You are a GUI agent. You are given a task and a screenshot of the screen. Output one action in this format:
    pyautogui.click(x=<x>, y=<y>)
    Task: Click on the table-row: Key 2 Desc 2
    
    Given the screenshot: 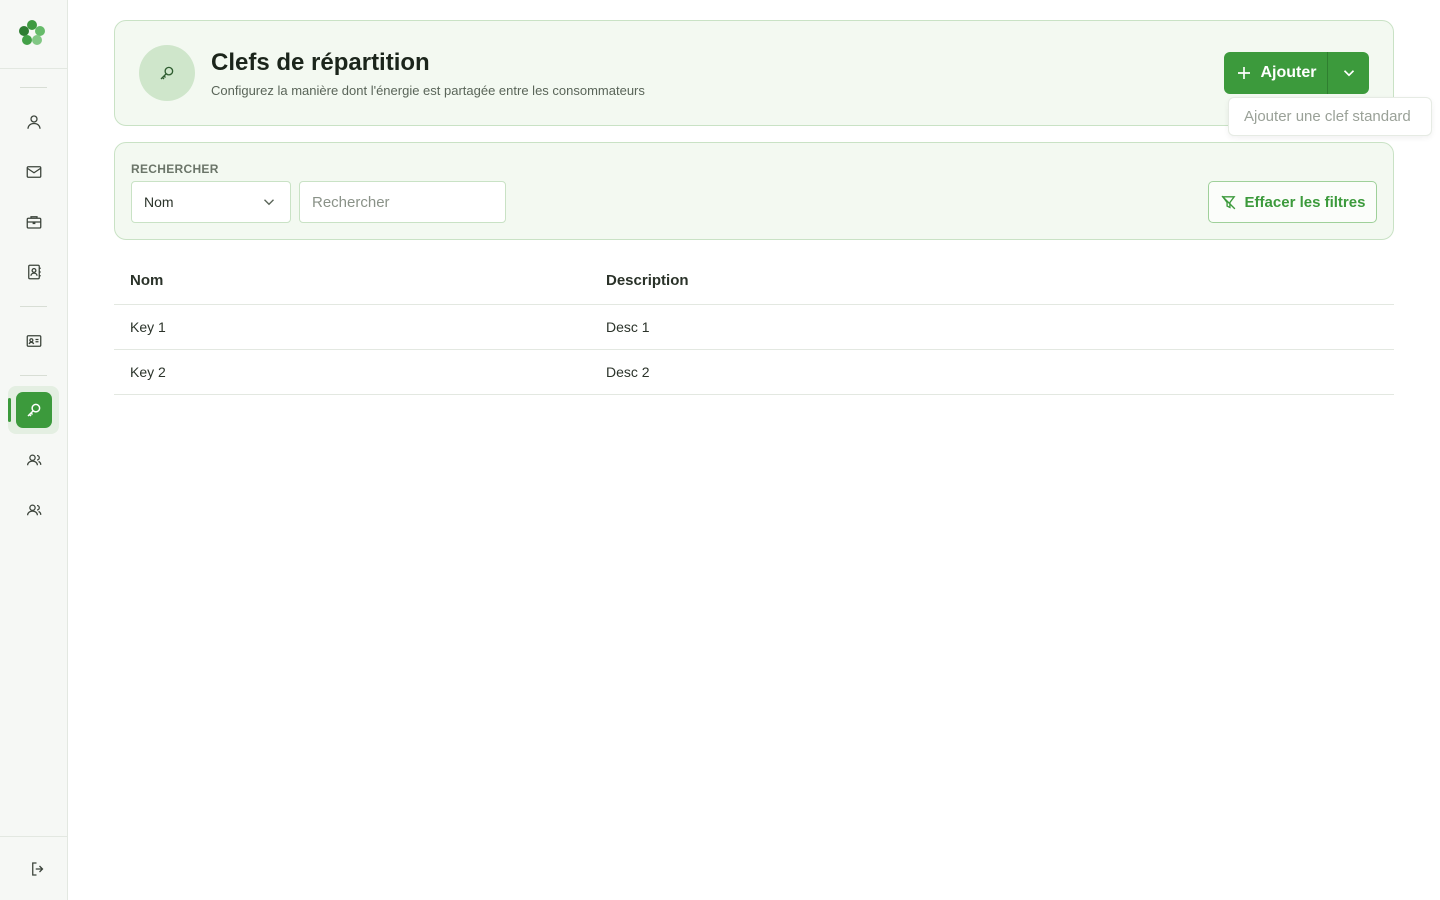 What is the action you would take?
    pyautogui.click(x=754, y=372)
    